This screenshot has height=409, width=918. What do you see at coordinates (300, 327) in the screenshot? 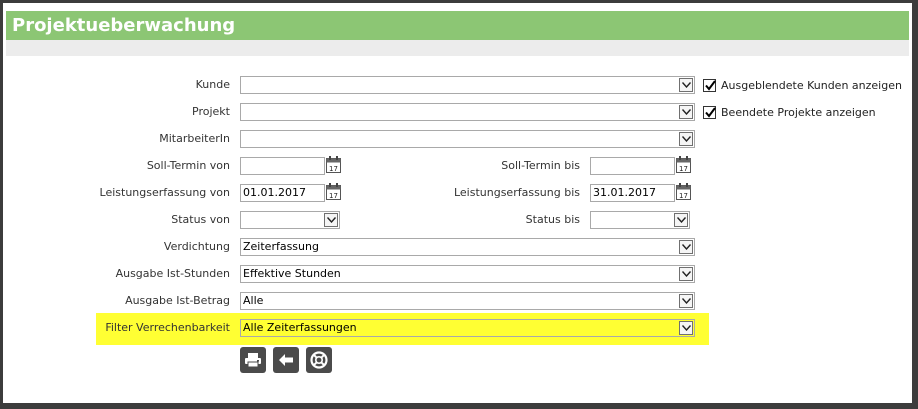
I see `verrechenbarkeit-value: Alle Zeiterfassungen` at bounding box center [300, 327].